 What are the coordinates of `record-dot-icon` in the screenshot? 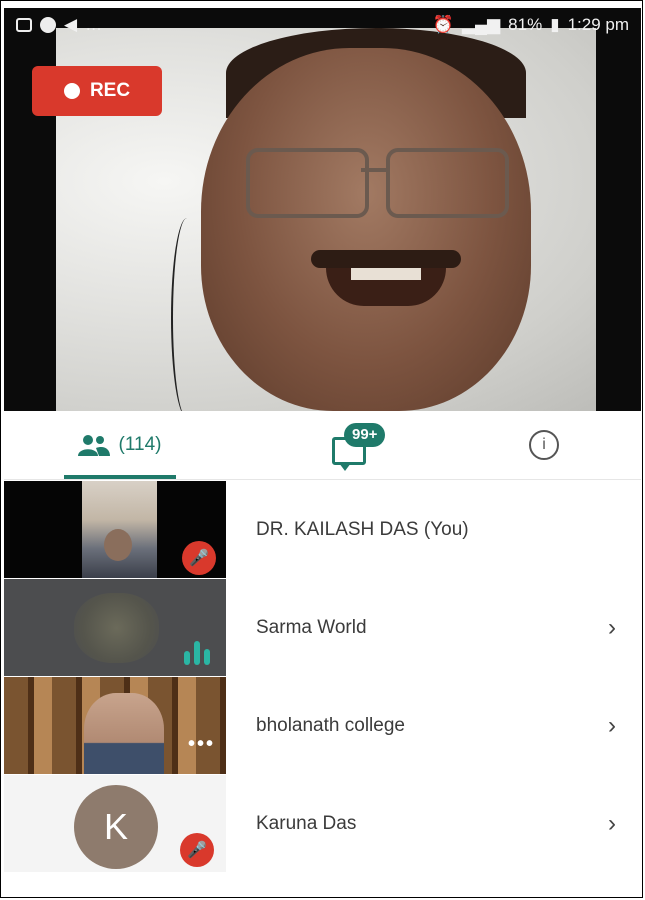 It's located at (71, 91).